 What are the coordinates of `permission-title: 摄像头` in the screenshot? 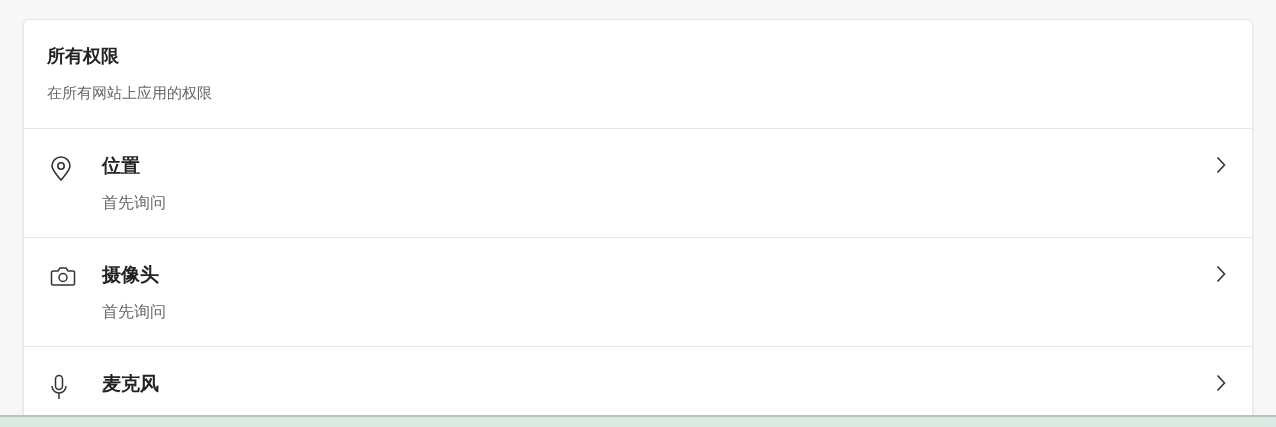 It's located at (131, 274).